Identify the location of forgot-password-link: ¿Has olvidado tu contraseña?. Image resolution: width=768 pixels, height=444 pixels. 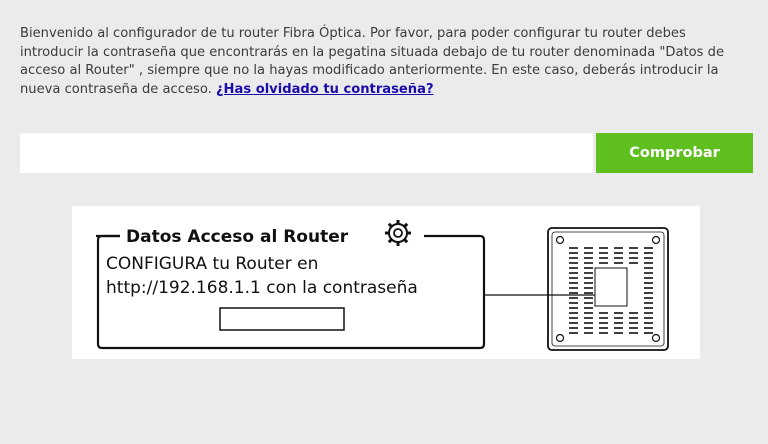
(325, 89).